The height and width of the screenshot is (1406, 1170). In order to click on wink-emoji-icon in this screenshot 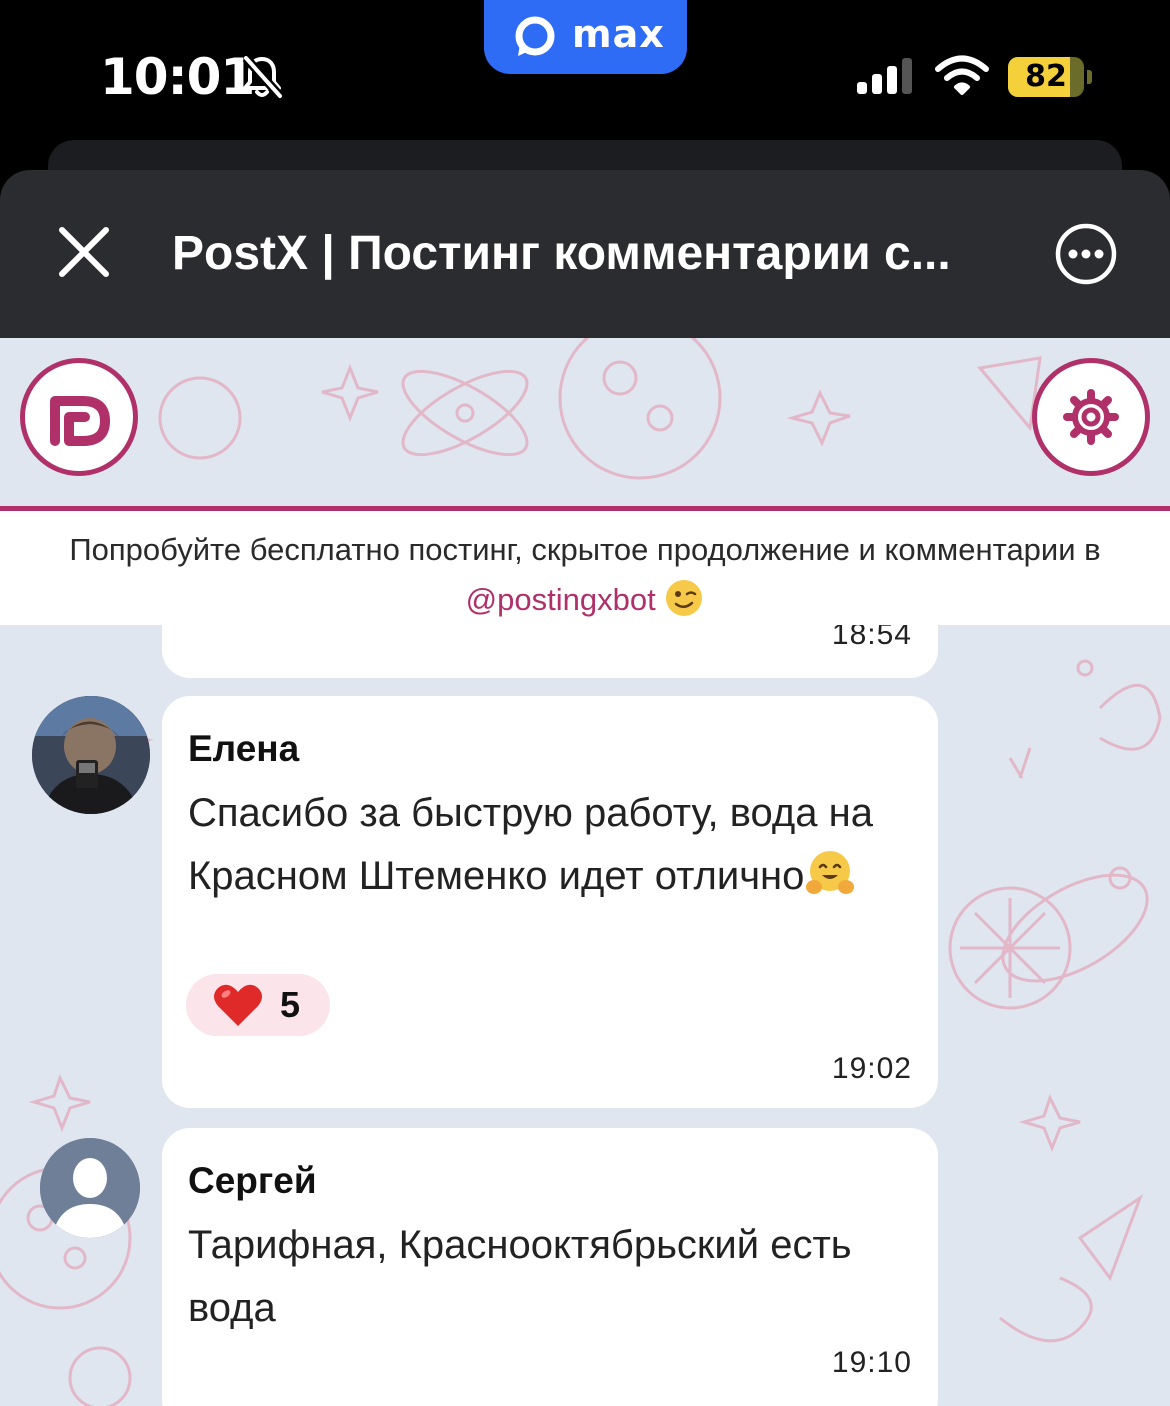, I will do `click(684, 598)`.